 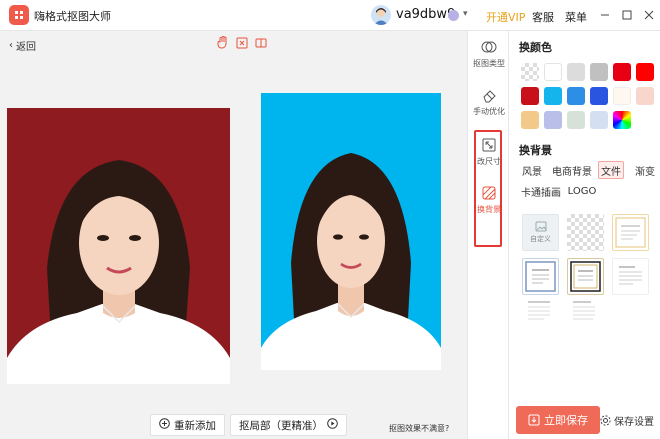 I want to click on maximize-icon, so click(x=627, y=15).